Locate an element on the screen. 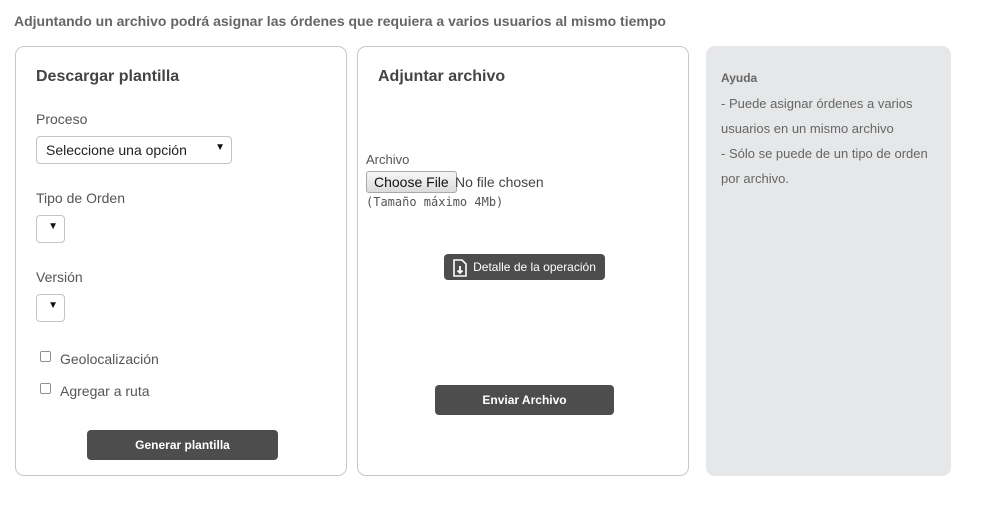  file-status-text: No file chosen is located at coordinates (499, 182).